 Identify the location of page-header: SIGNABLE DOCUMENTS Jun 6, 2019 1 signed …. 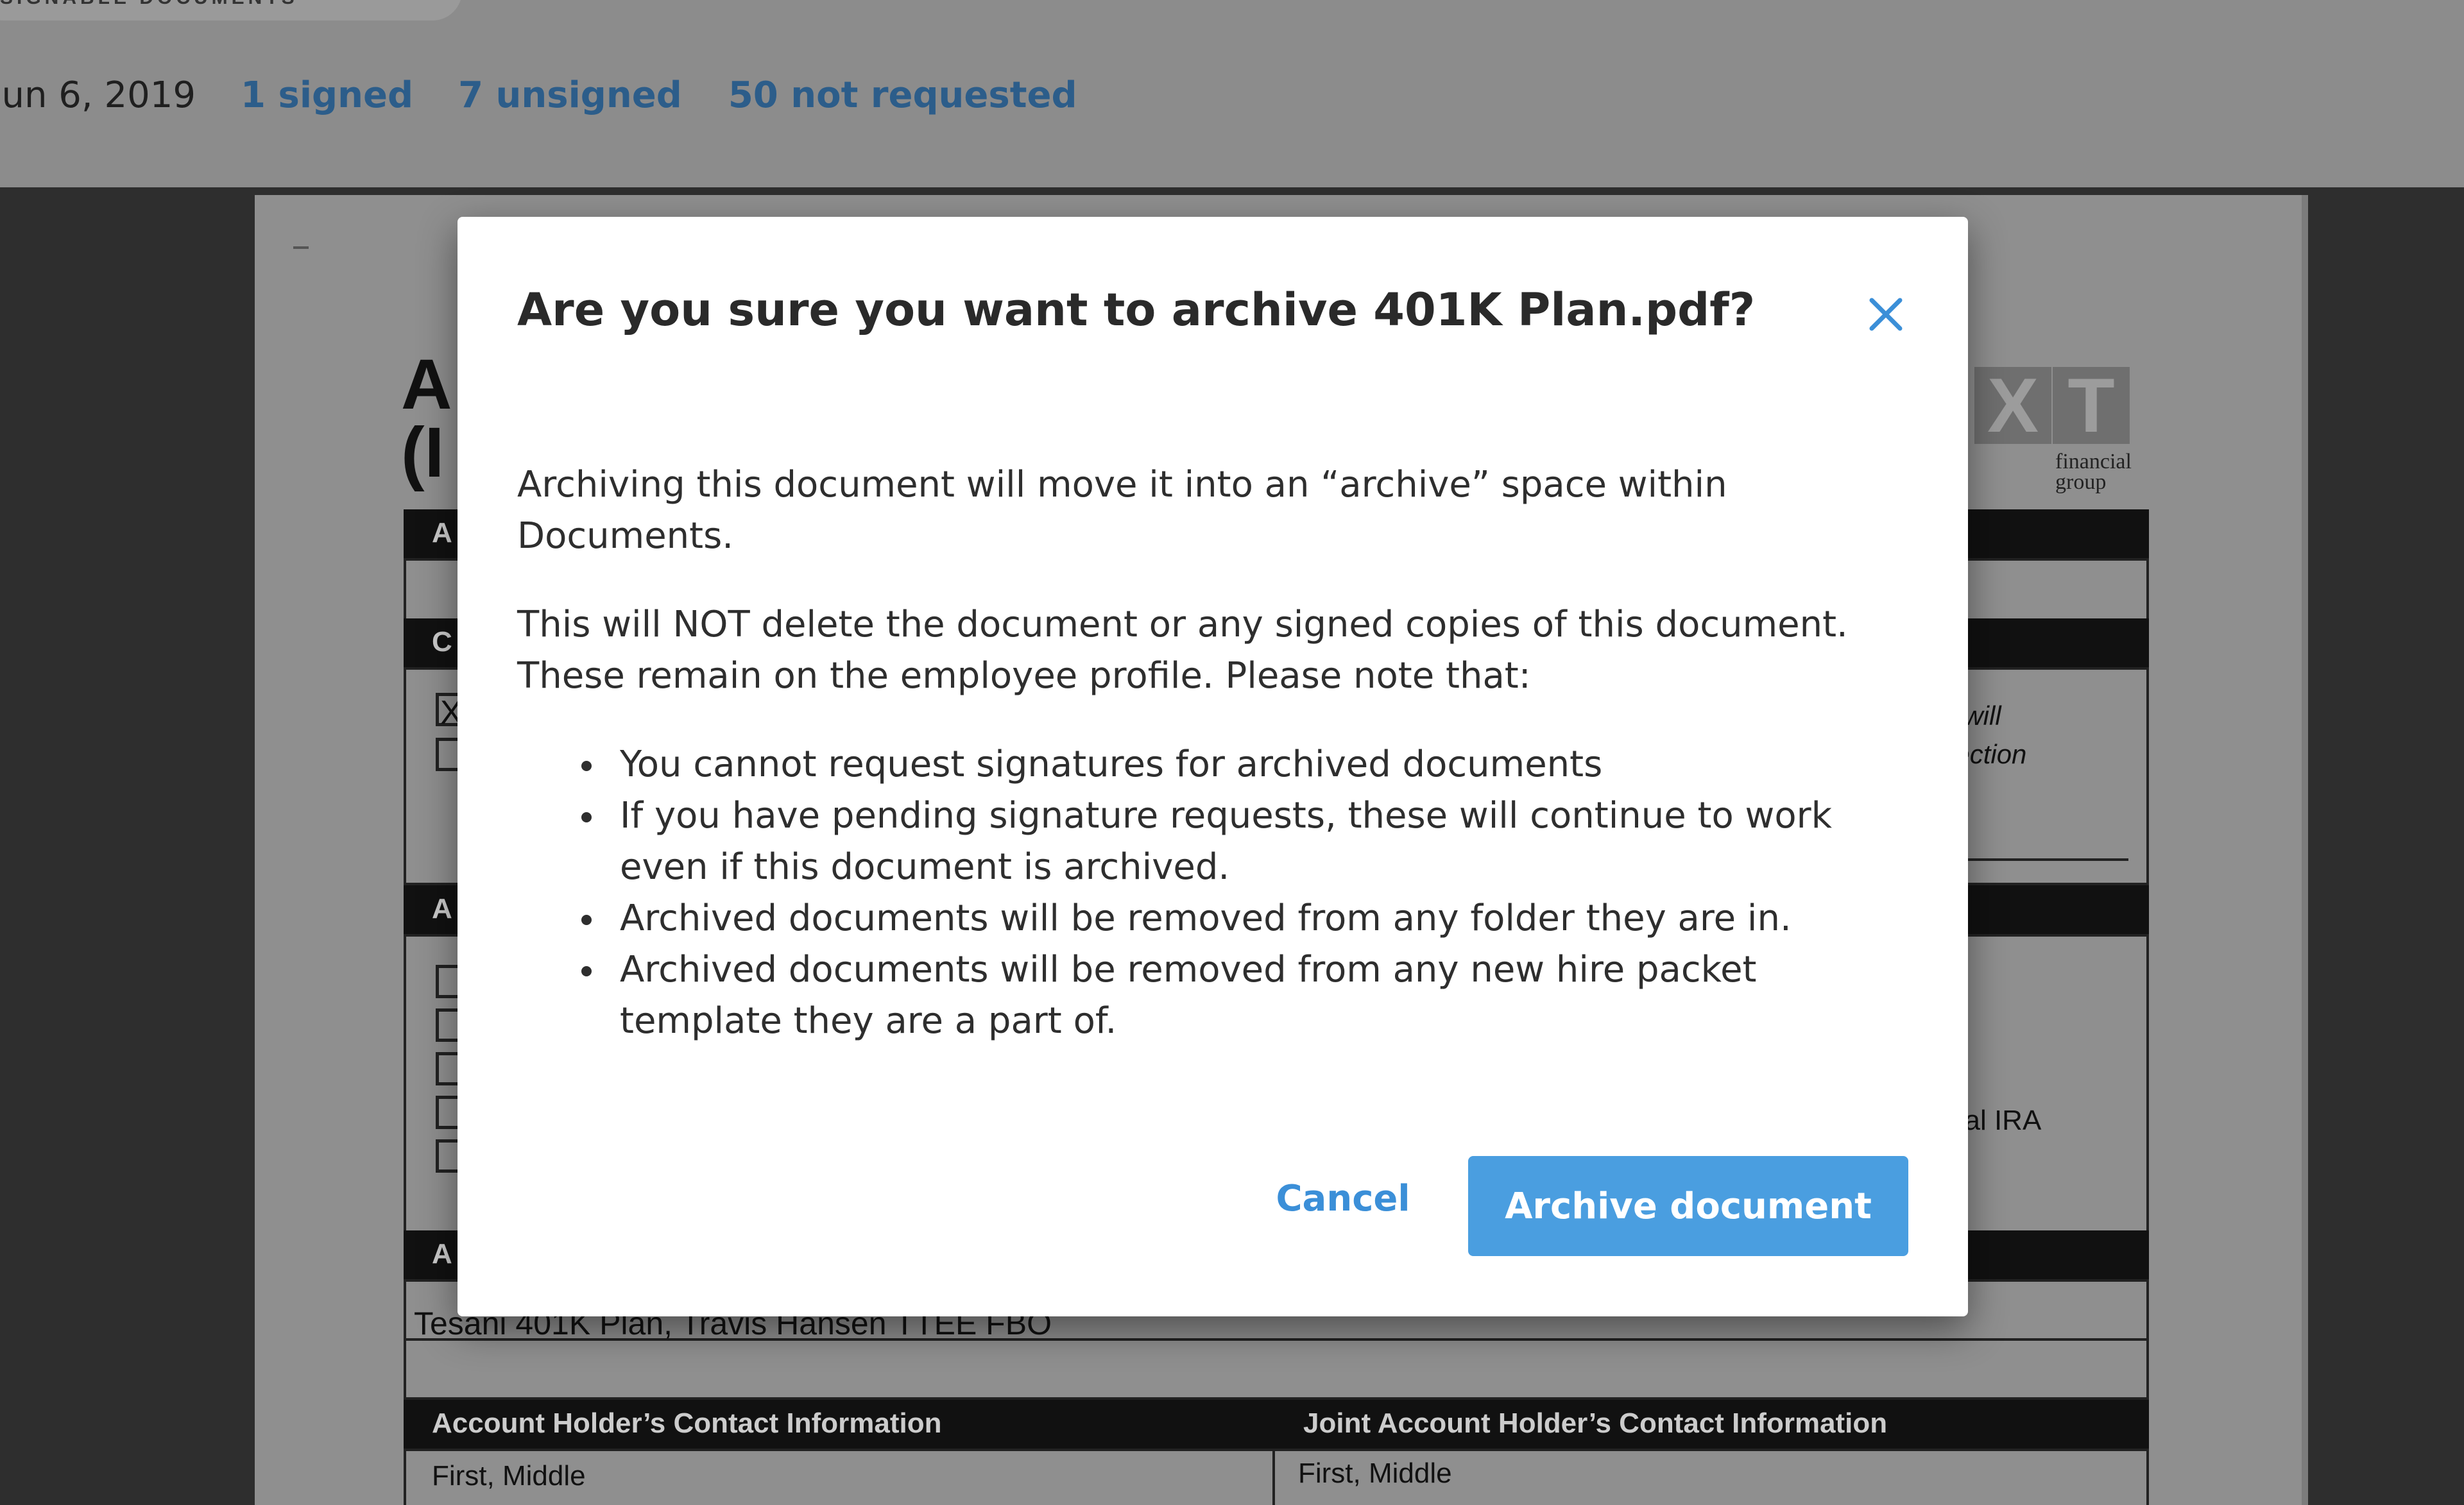
(1232, 93).